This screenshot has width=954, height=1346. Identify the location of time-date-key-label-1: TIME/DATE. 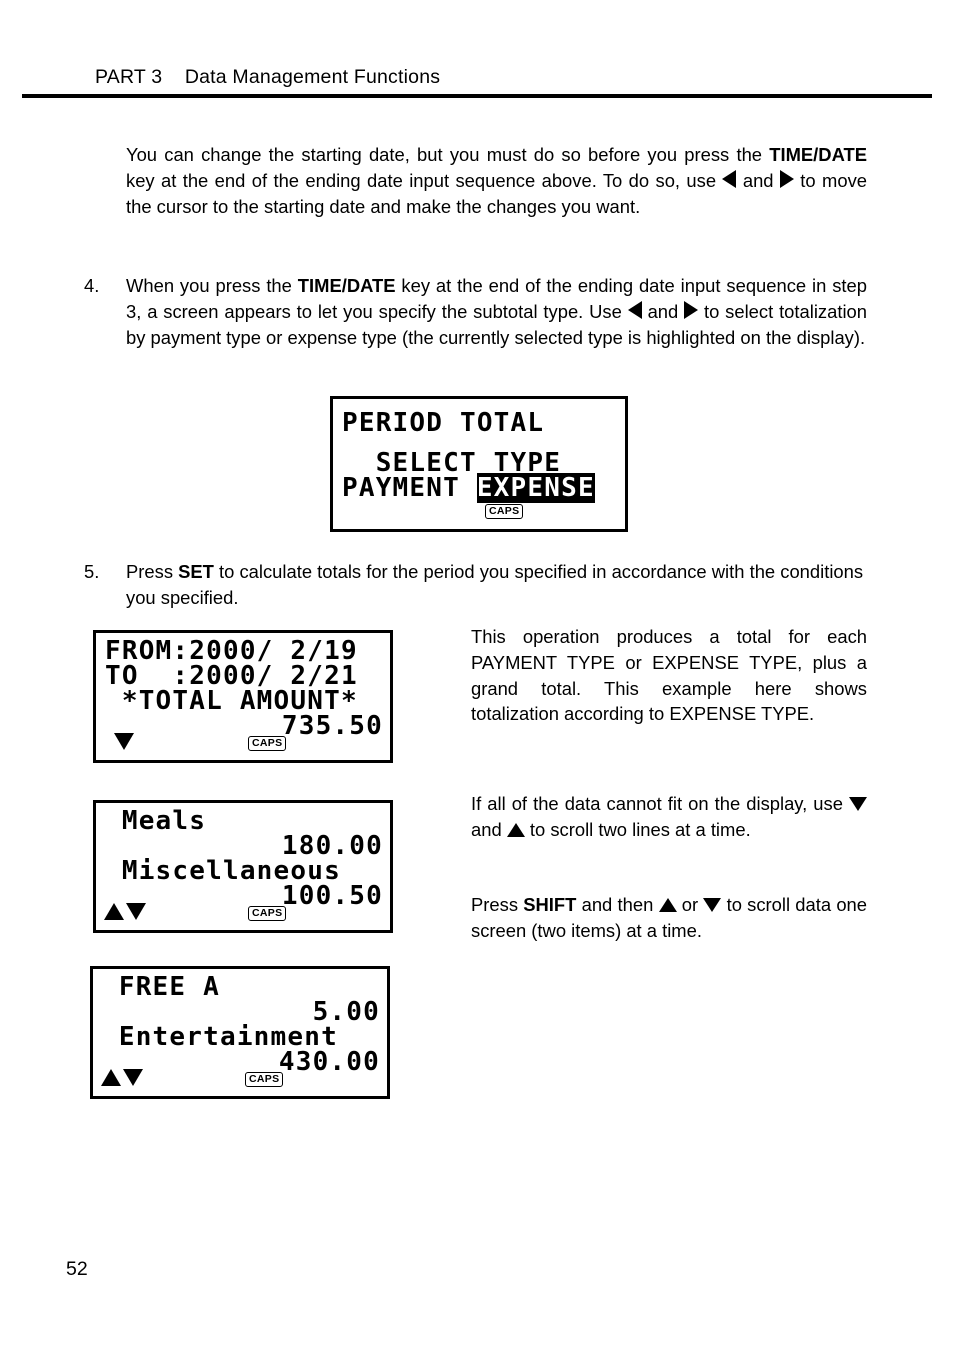
(818, 154).